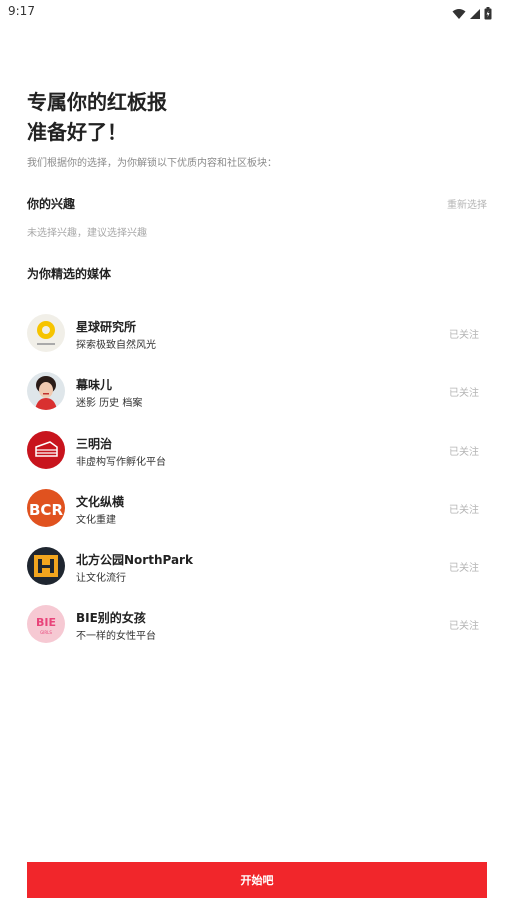 The height and width of the screenshot is (914, 514). What do you see at coordinates (96, 520) in the screenshot?
I see `media-desc: 文化重建` at bounding box center [96, 520].